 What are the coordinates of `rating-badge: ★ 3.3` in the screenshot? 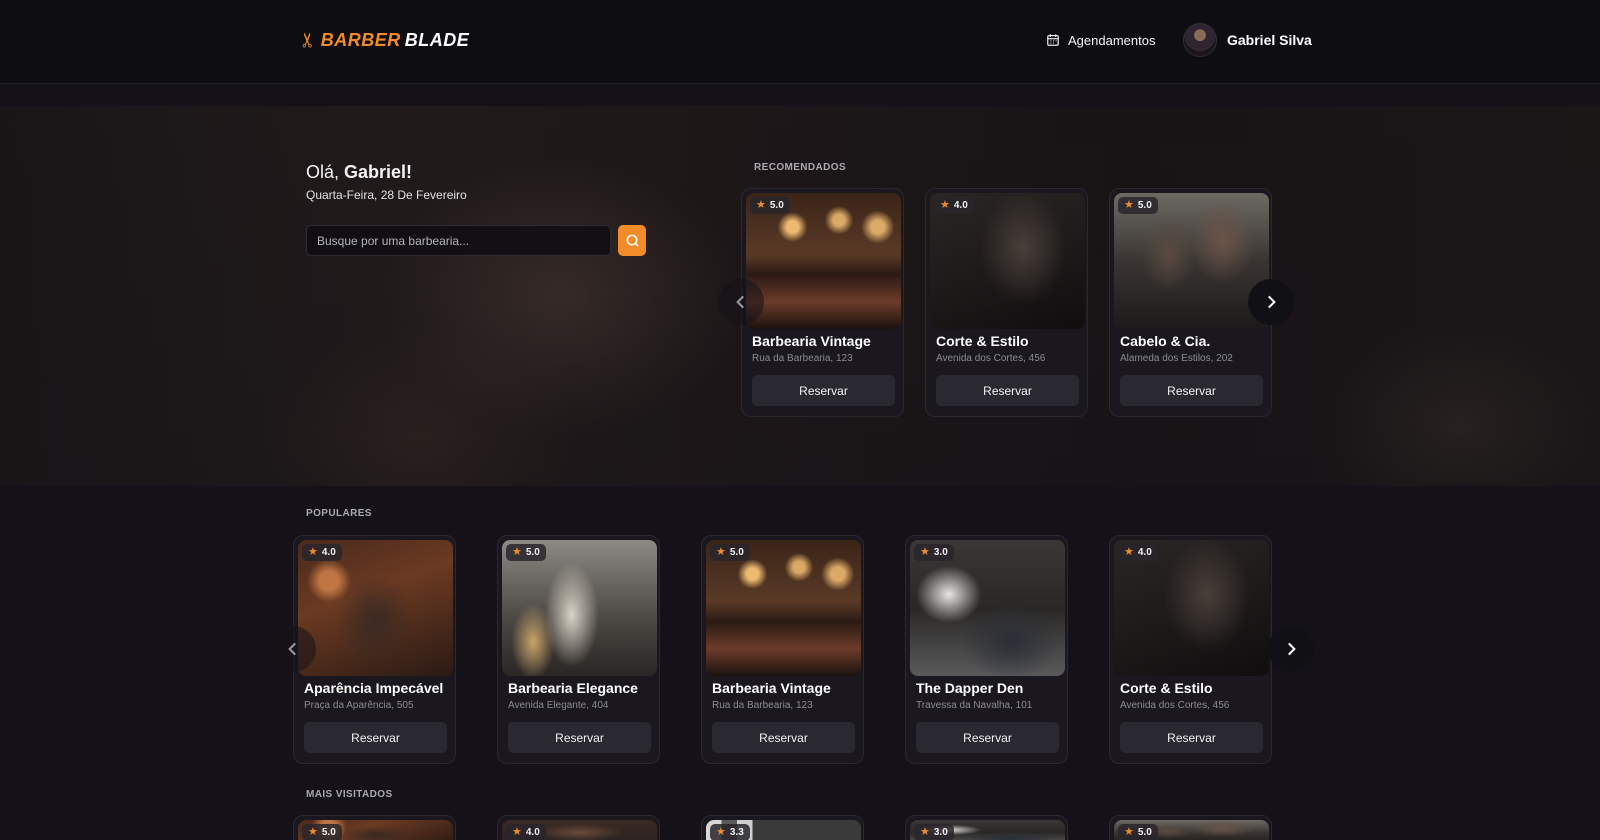 It's located at (730, 832).